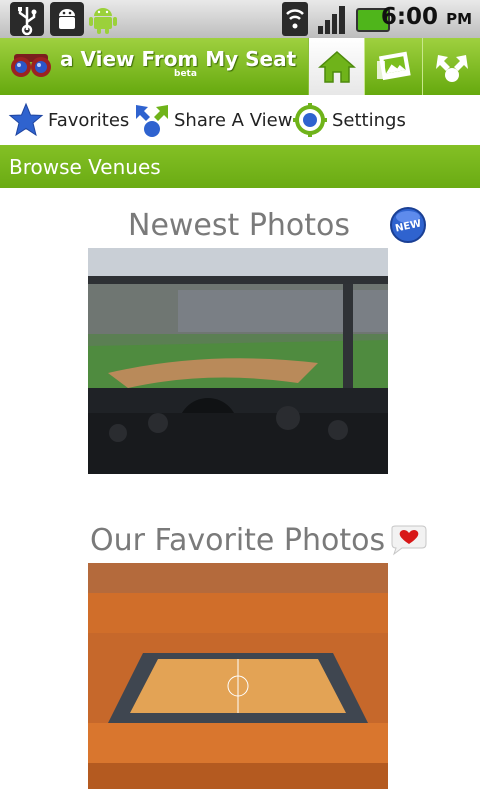  What do you see at coordinates (240, 19) in the screenshot?
I see `status-bar: 6:00 PM` at bounding box center [240, 19].